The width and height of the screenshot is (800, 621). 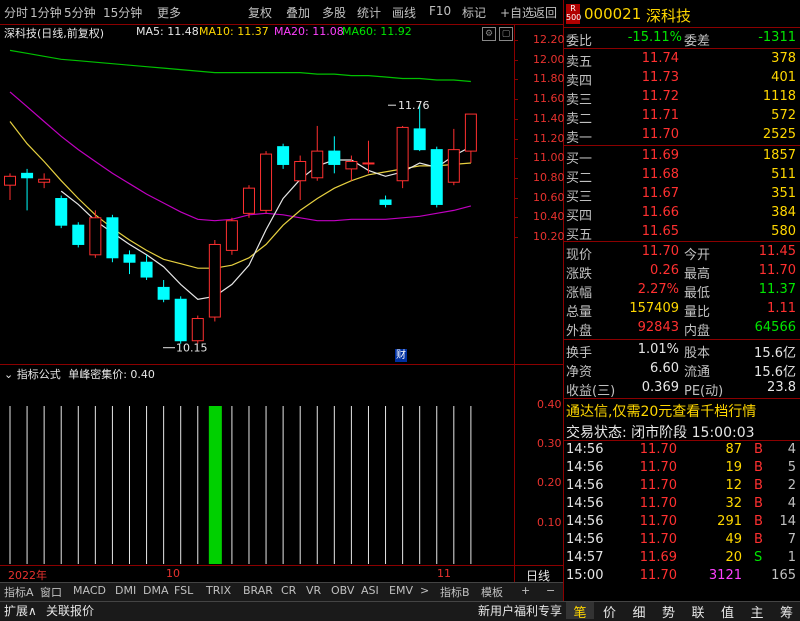 What do you see at coordinates (440, 11) in the screenshot?
I see `toolbar-item-10: F10` at bounding box center [440, 11].